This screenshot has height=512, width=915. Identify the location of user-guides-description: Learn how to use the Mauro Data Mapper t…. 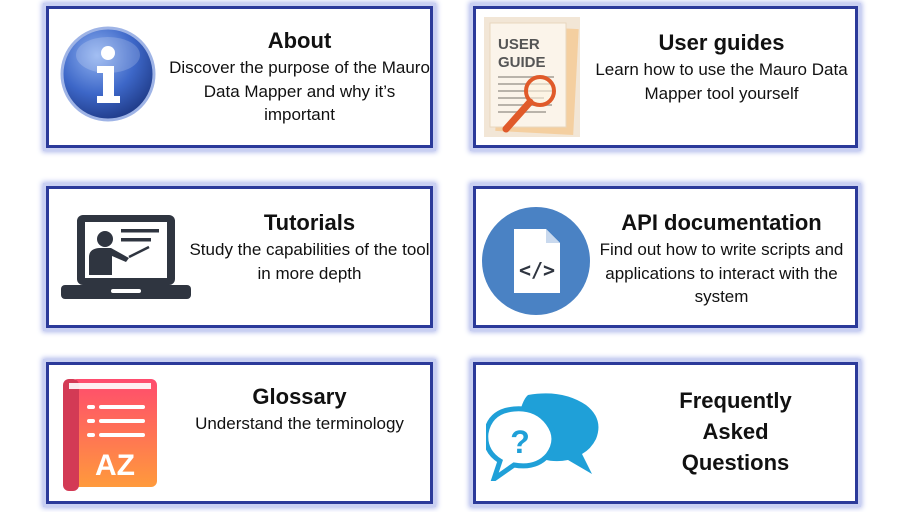
(721, 81).